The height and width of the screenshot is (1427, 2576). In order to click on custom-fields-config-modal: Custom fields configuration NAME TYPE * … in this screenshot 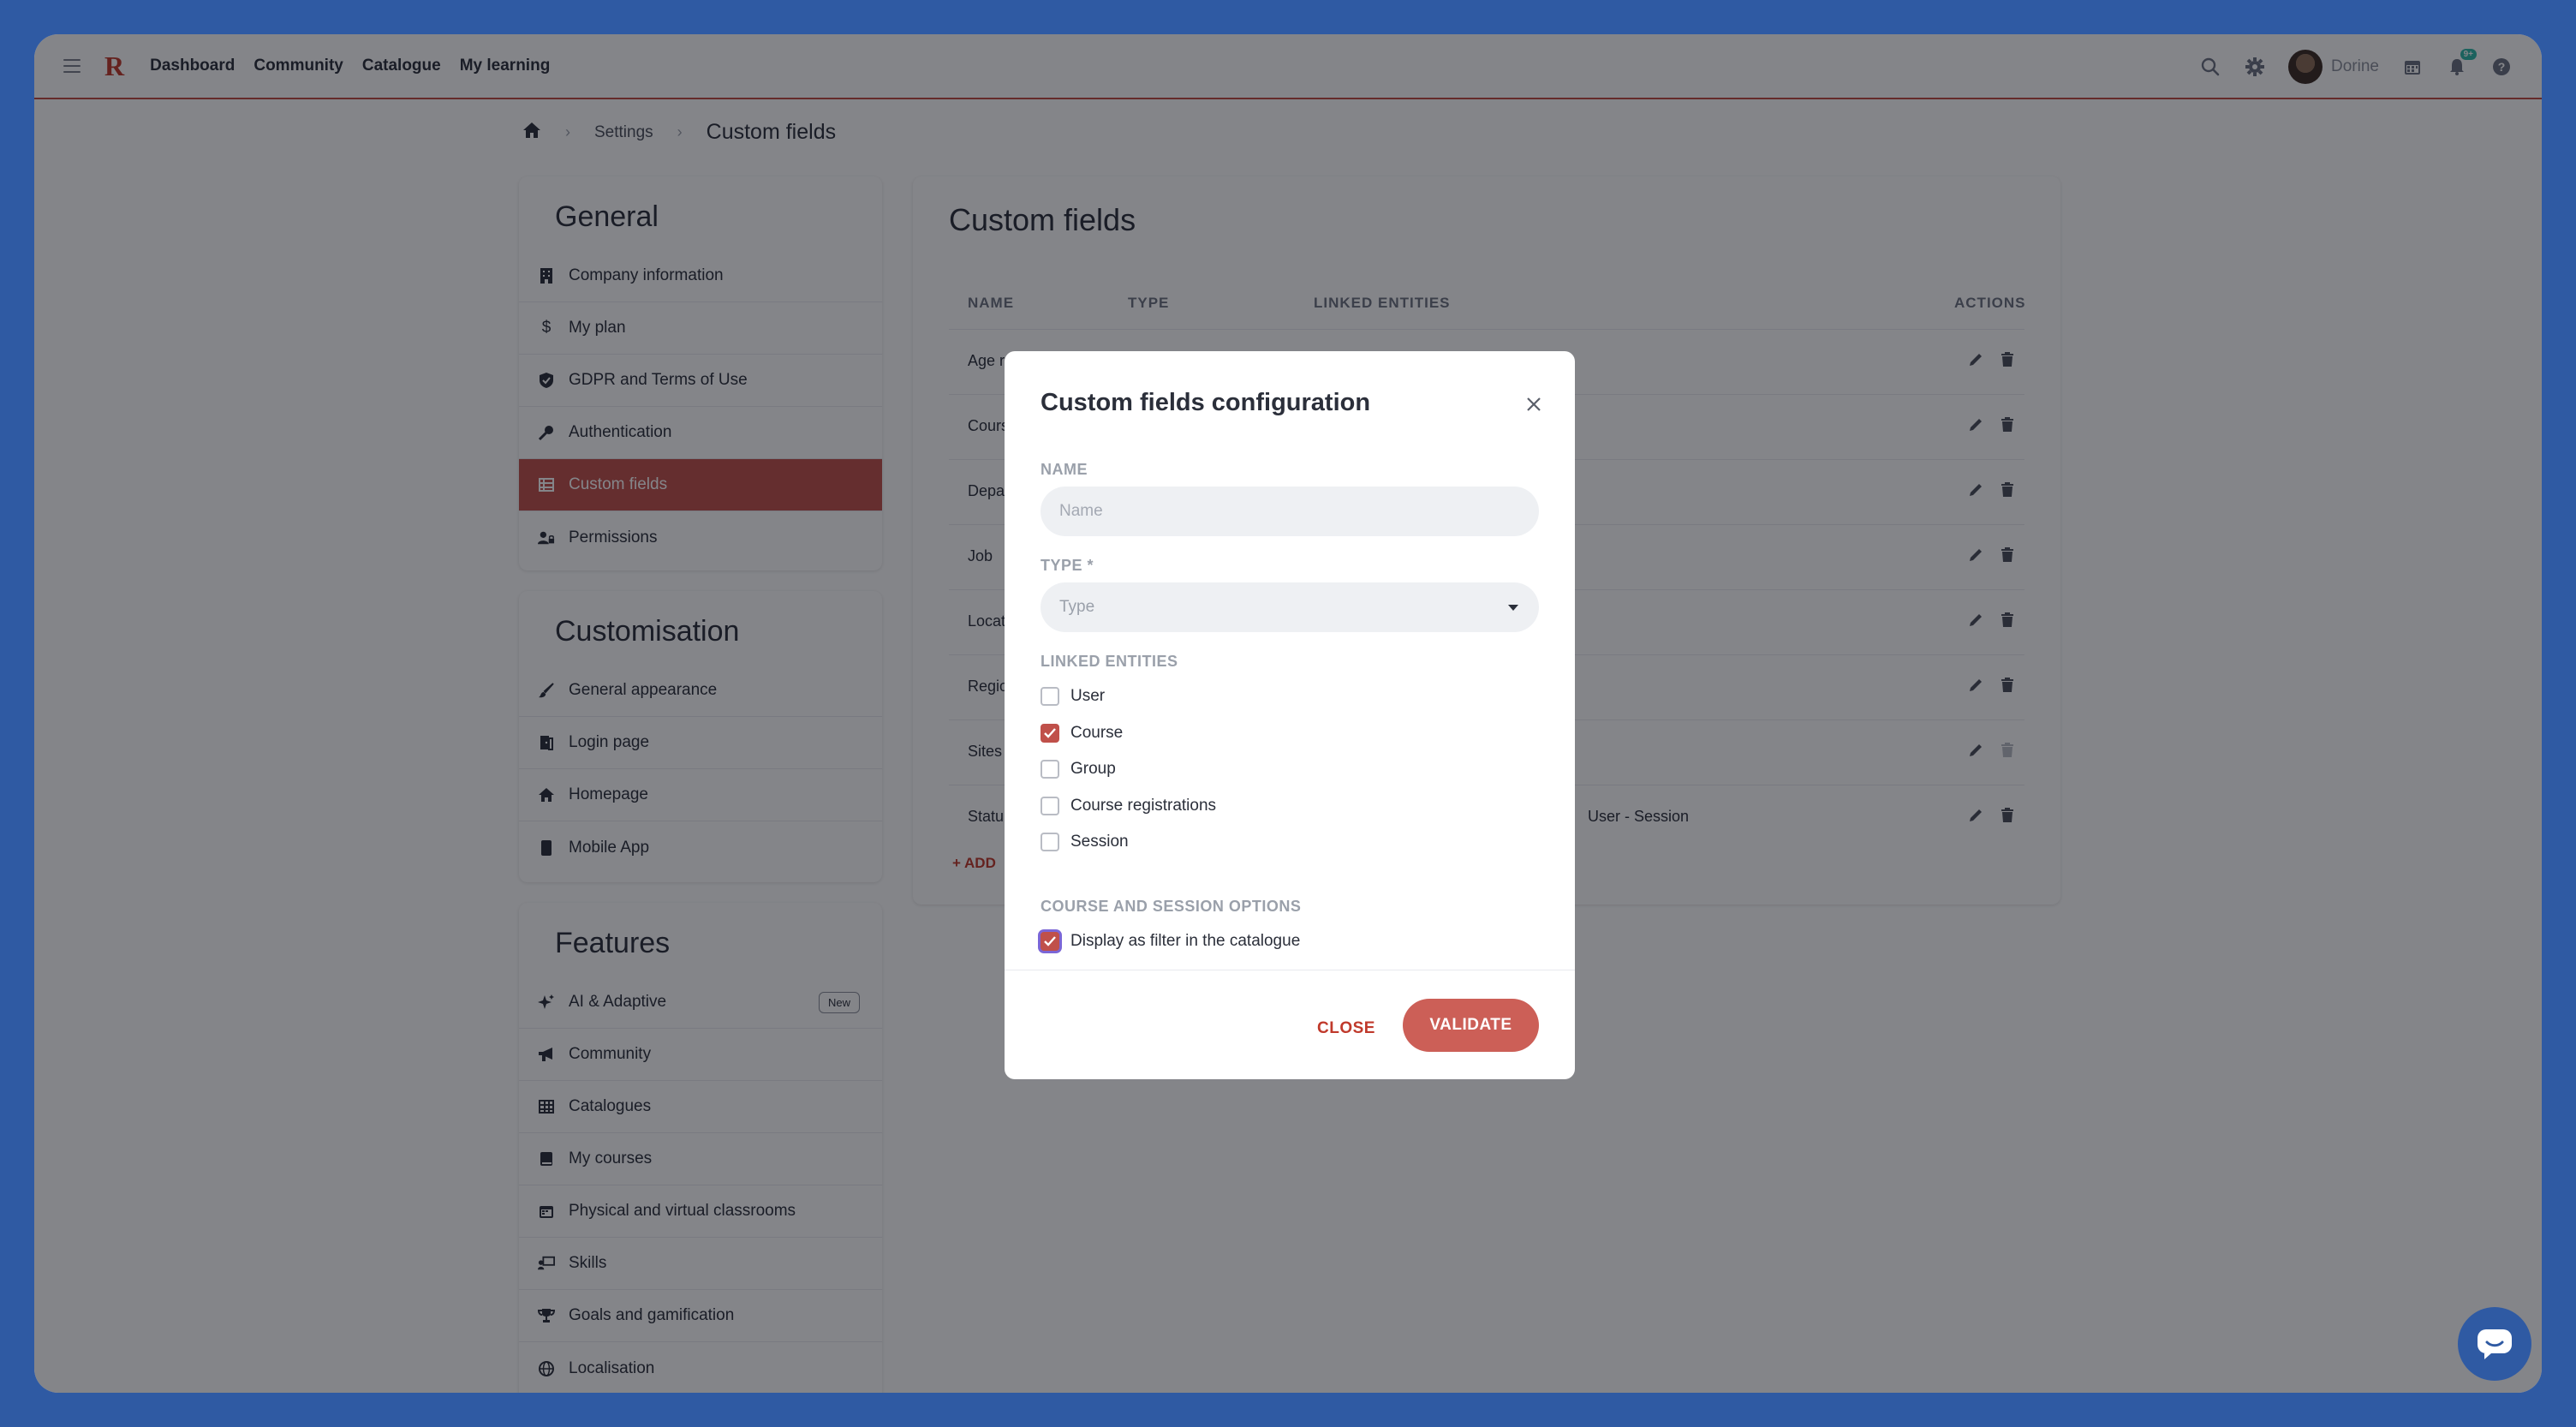, I will do `click(1290, 715)`.